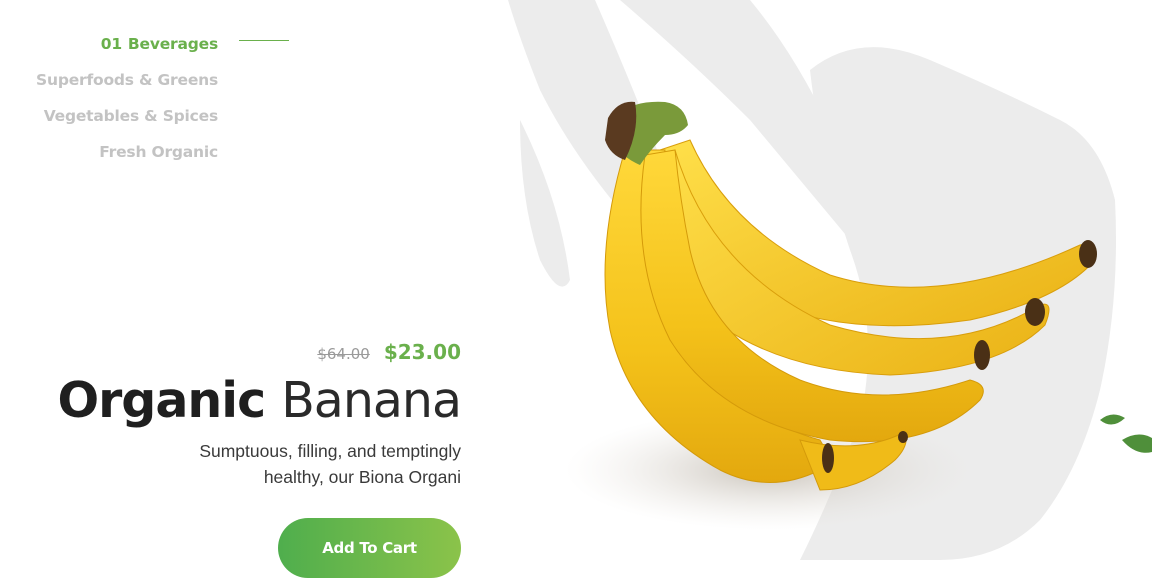 This screenshot has height=583, width=1152. Describe the element at coordinates (158, 152) in the screenshot. I see `category-label: Fresh Organic` at that location.